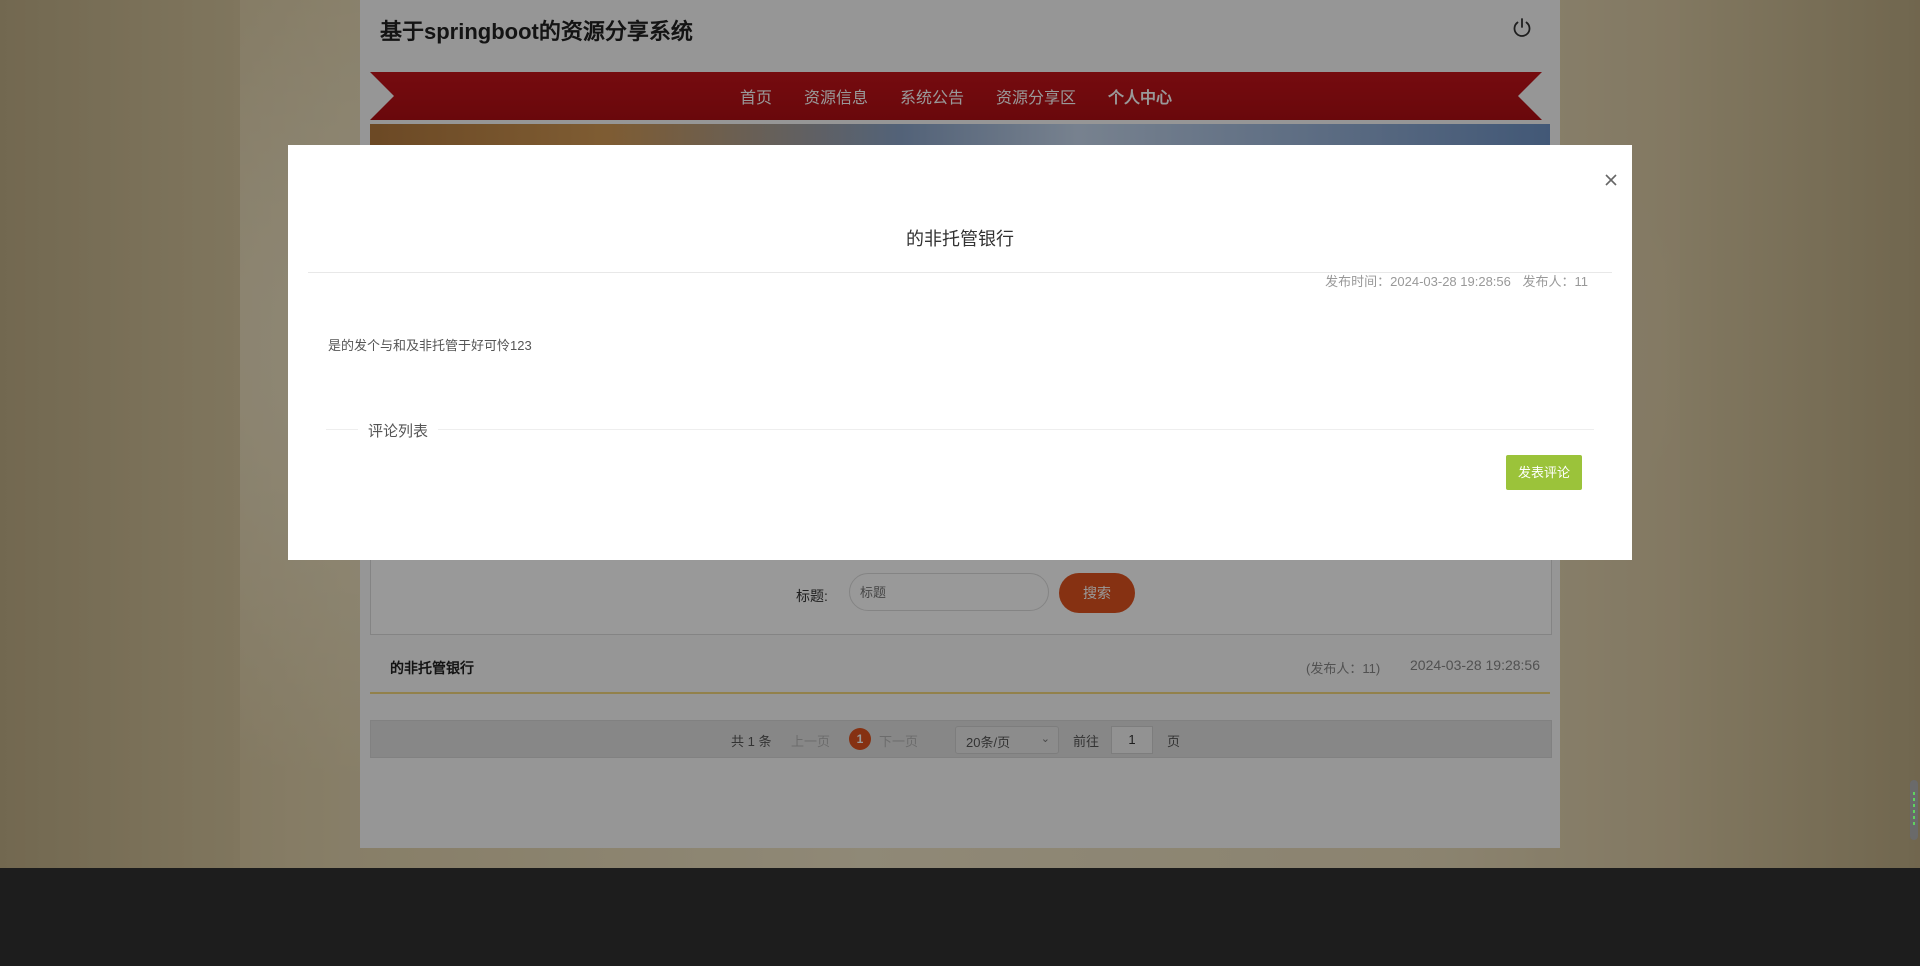 The image size is (1920, 966). Describe the element at coordinates (1555, 281) in the screenshot. I see `publisher: 发布人：11` at that location.